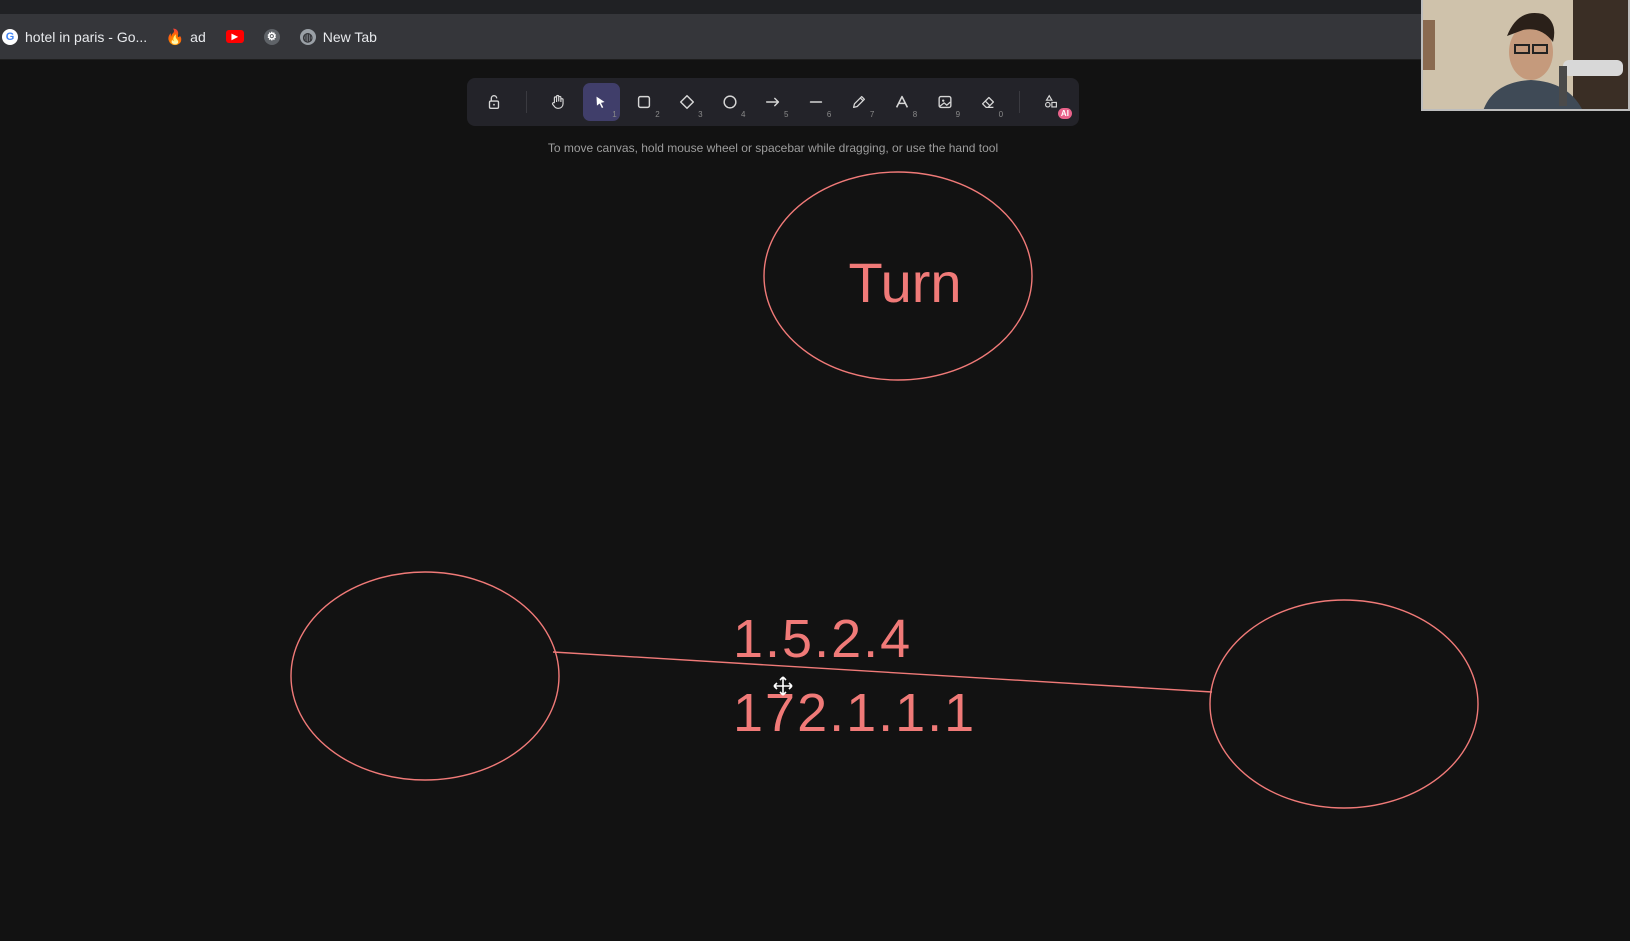 This screenshot has height=941, width=1630. Describe the element at coordinates (872, 114) in the screenshot. I see `shortcut-key: 7` at that location.